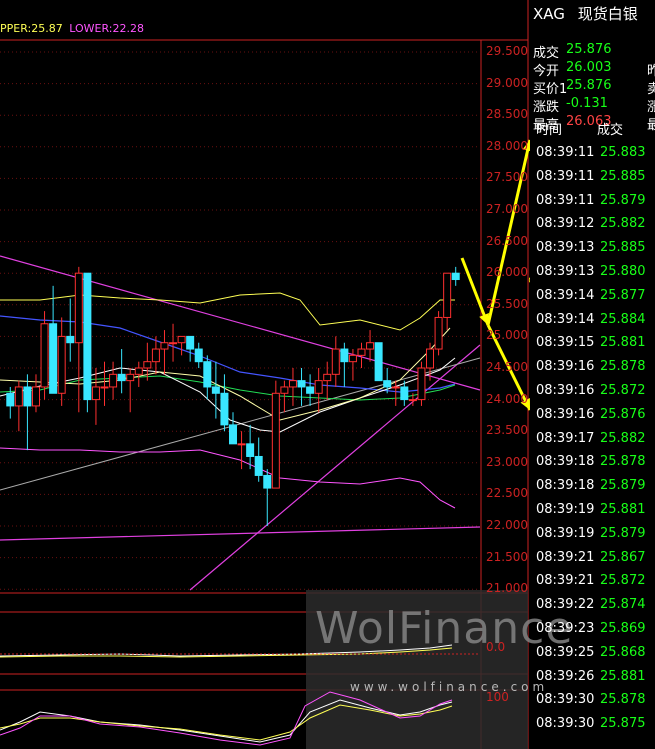 The height and width of the screenshot is (749, 655). What do you see at coordinates (623, 248) in the screenshot?
I see `trade-price: 25.885` at bounding box center [623, 248].